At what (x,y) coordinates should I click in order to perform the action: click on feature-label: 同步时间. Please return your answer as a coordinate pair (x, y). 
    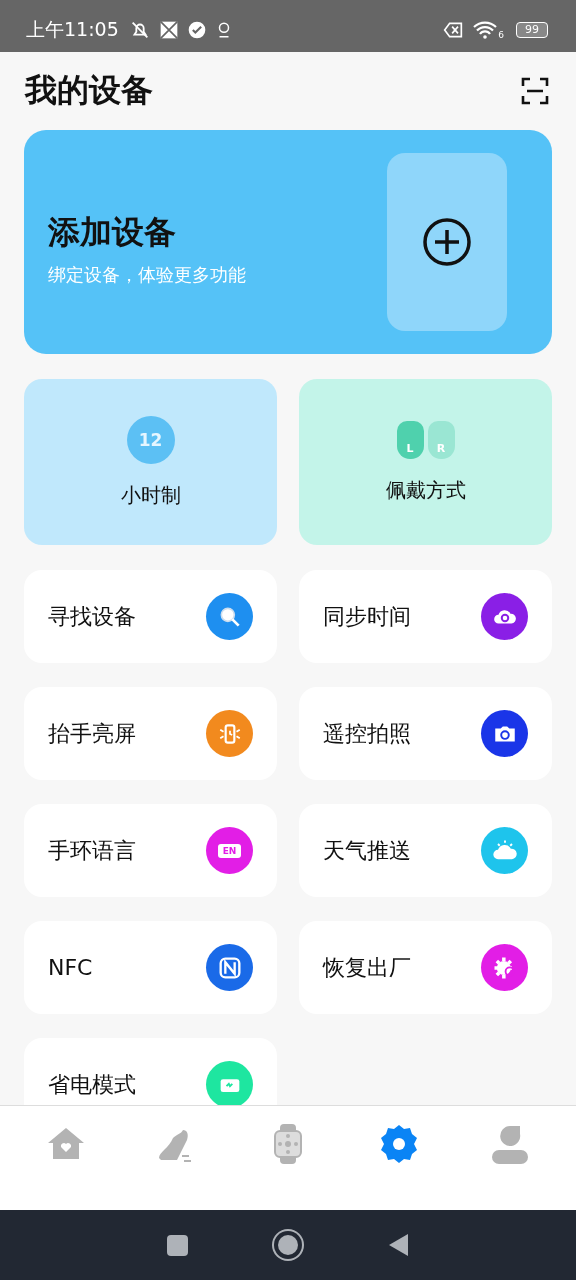
    Looking at the image, I should click on (367, 616).